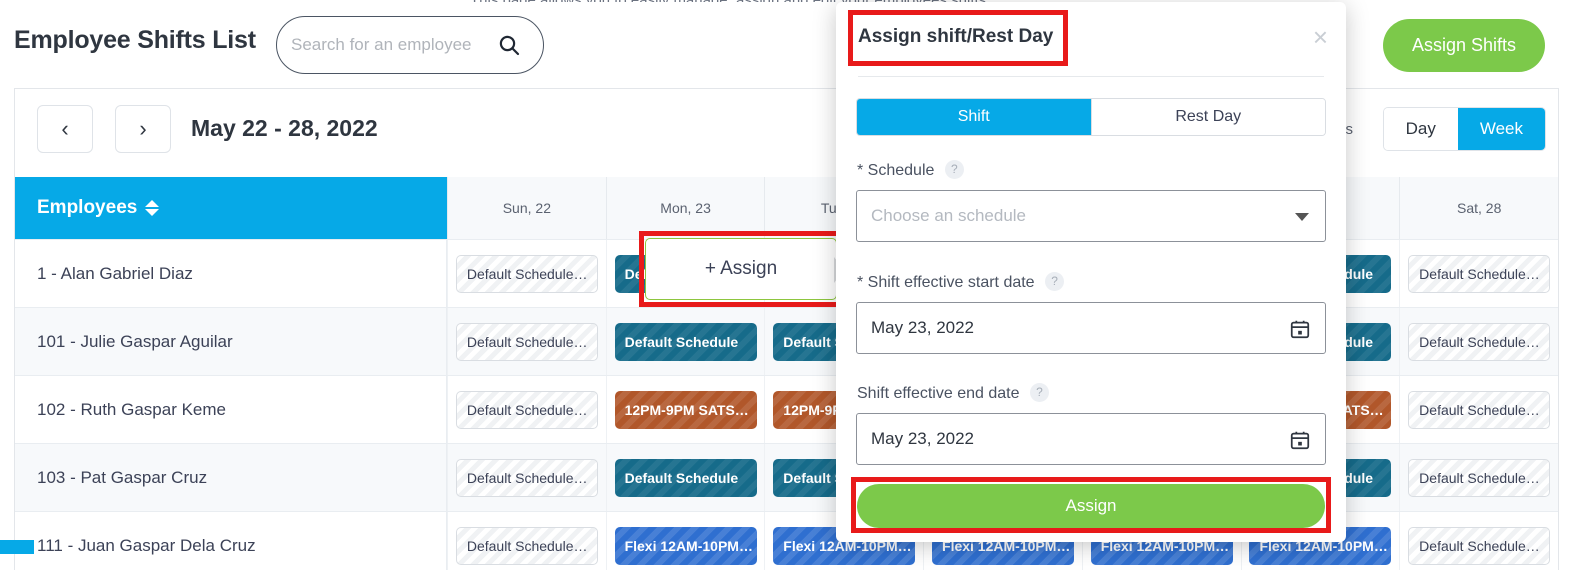 This screenshot has height=570, width=1574. Describe the element at coordinates (1320, 37) in the screenshot. I see `close-icon: ×` at that location.